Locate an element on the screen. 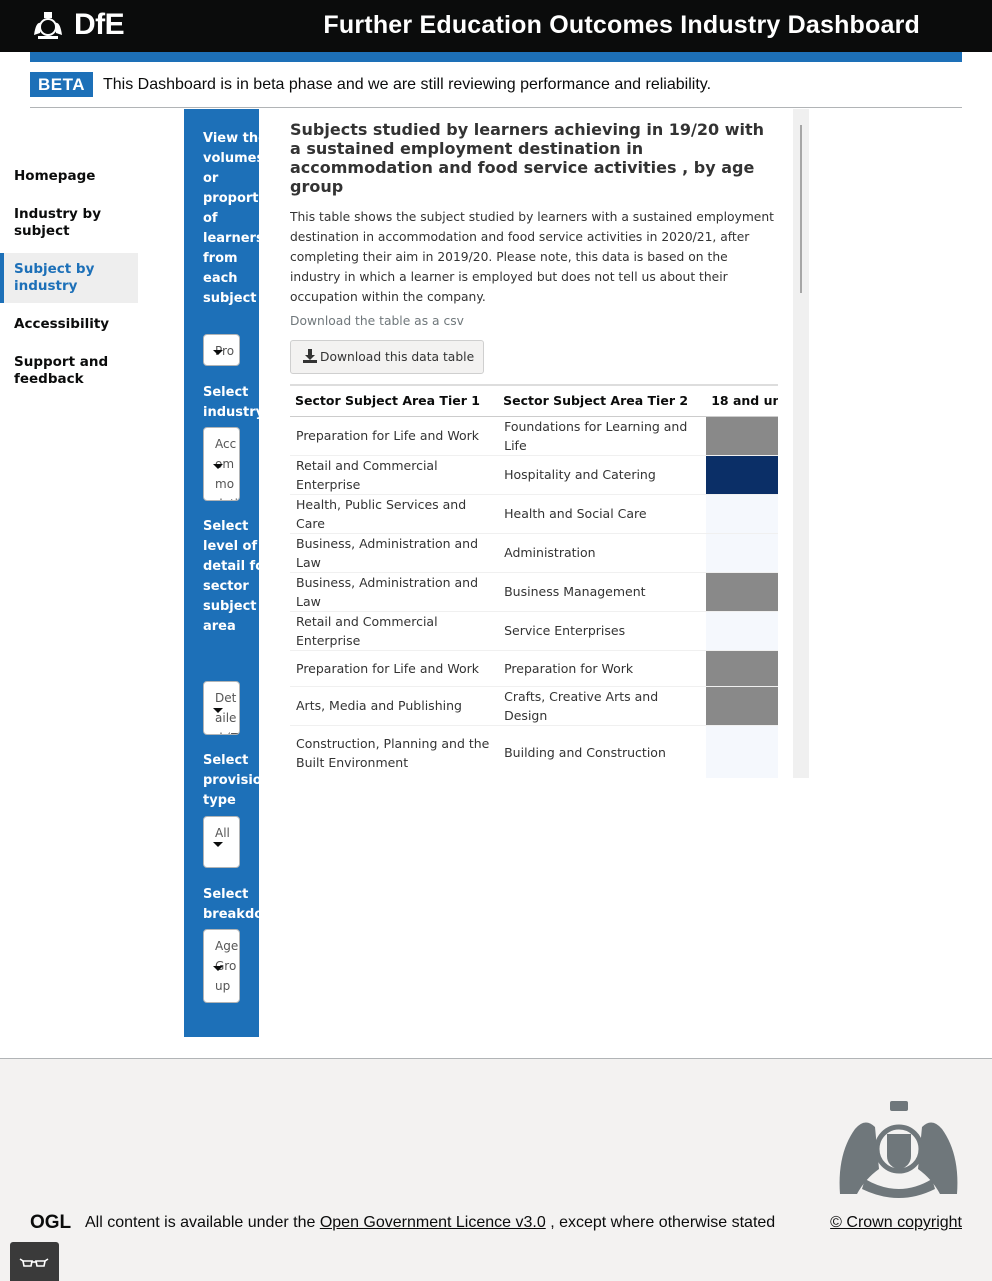  scrollbar is located at coordinates (801, 443).